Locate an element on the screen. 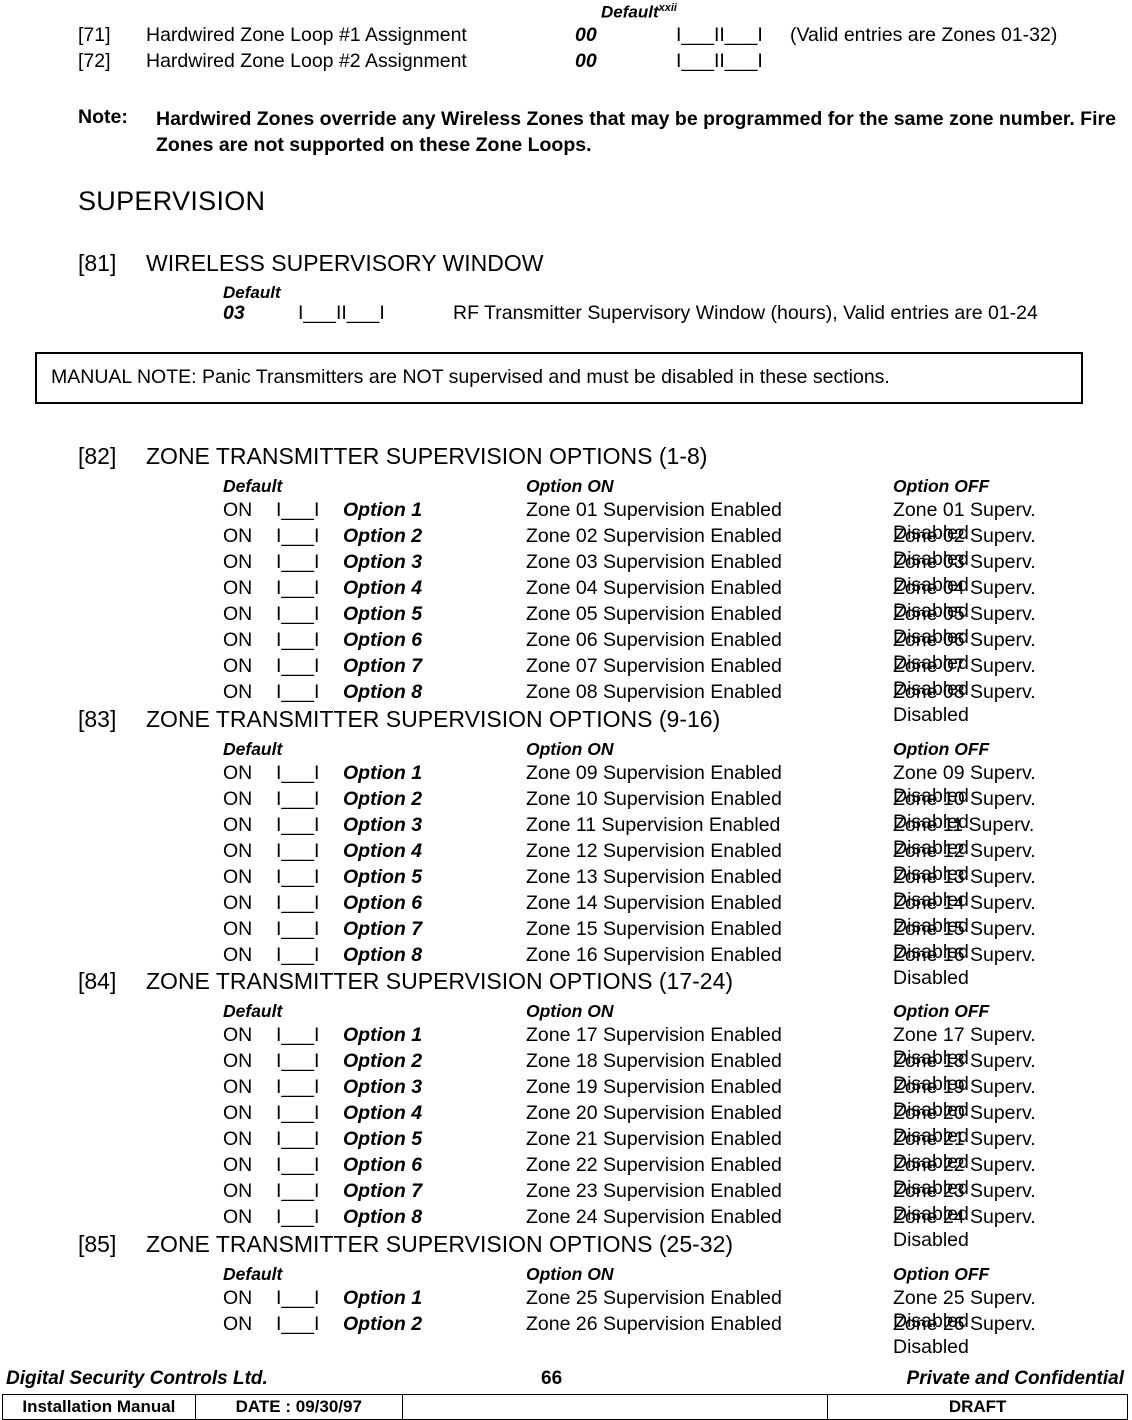 The image size is (1132, 1420). option-on-text: Zone 23 Supervision Enabled is located at coordinates (654, 1191).